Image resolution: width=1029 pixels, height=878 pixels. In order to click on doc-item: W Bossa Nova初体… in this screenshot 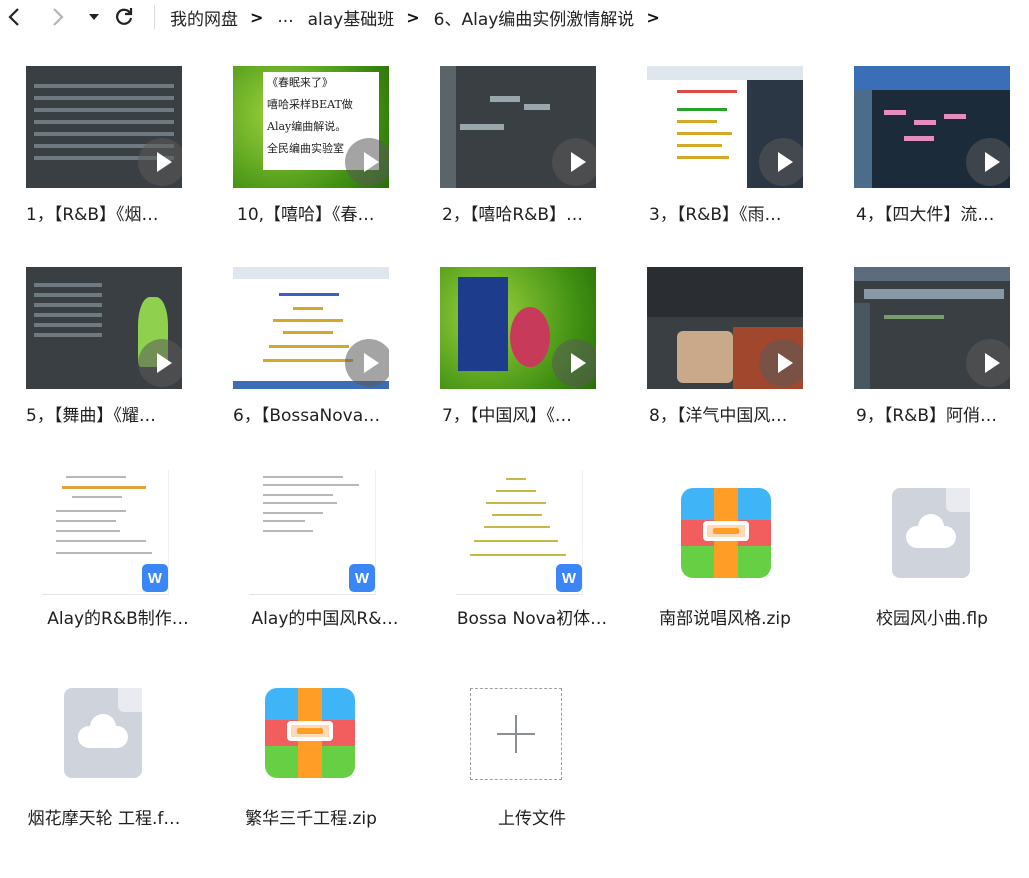, I will do `click(518, 559)`.